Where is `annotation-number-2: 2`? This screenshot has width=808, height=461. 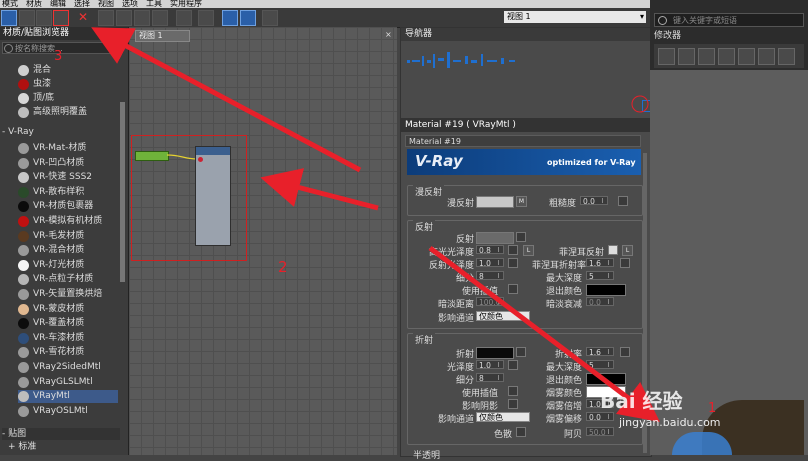
annotation-number-2: 2 is located at coordinates (283, 267).